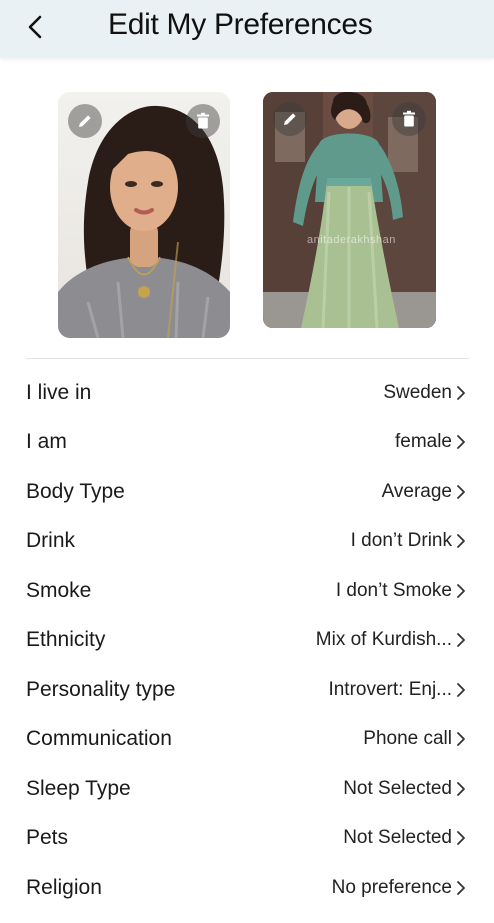 The width and height of the screenshot is (494, 923). What do you see at coordinates (46, 442) in the screenshot?
I see `pref-label: I am` at bounding box center [46, 442].